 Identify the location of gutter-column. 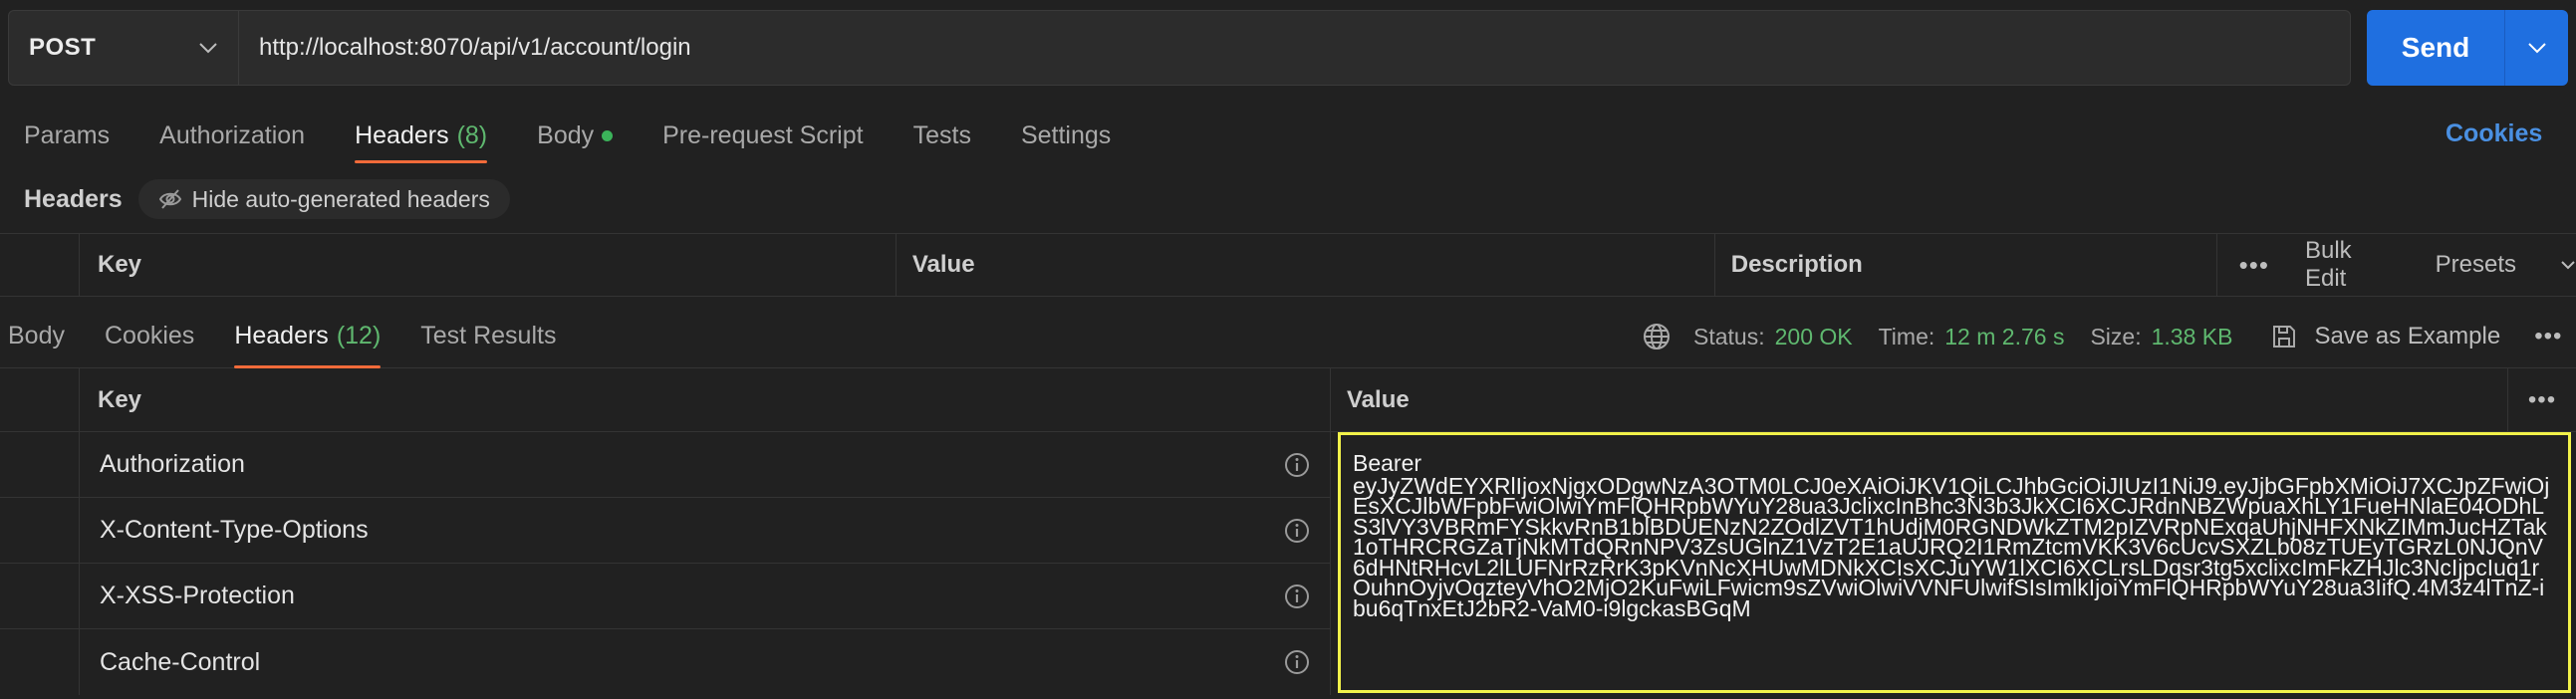
(40, 399).